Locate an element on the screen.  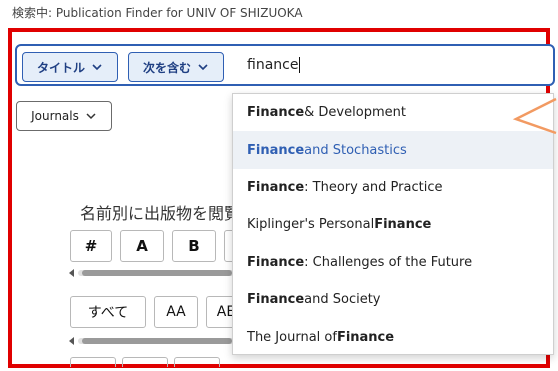
journals-filter-label: Journals is located at coordinates (55, 116).